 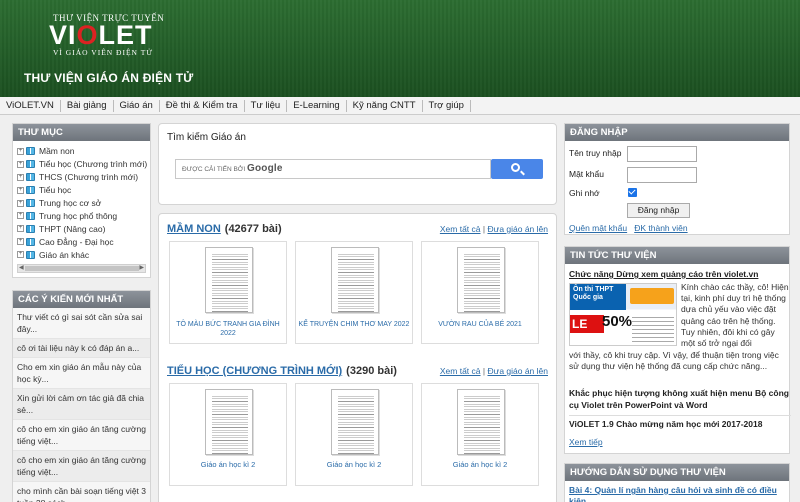 I want to click on nav-item-exams: Đề thi & Kiểm tra, so click(x=202, y=105).